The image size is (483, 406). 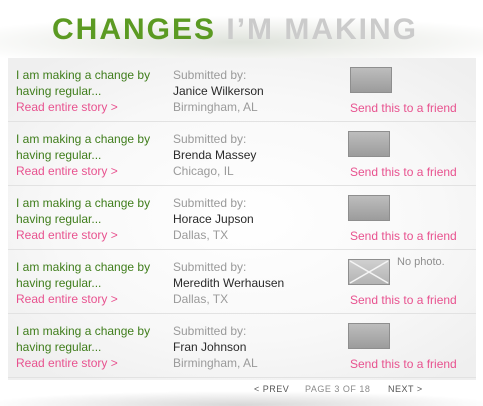 I want to click on page-title: CHANGES I’M MAKING, so click(x=235, y=30).